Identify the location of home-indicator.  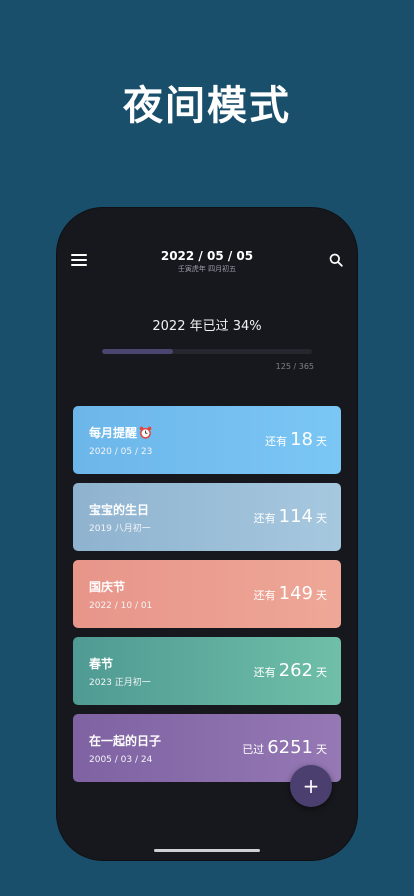
(207, 850).